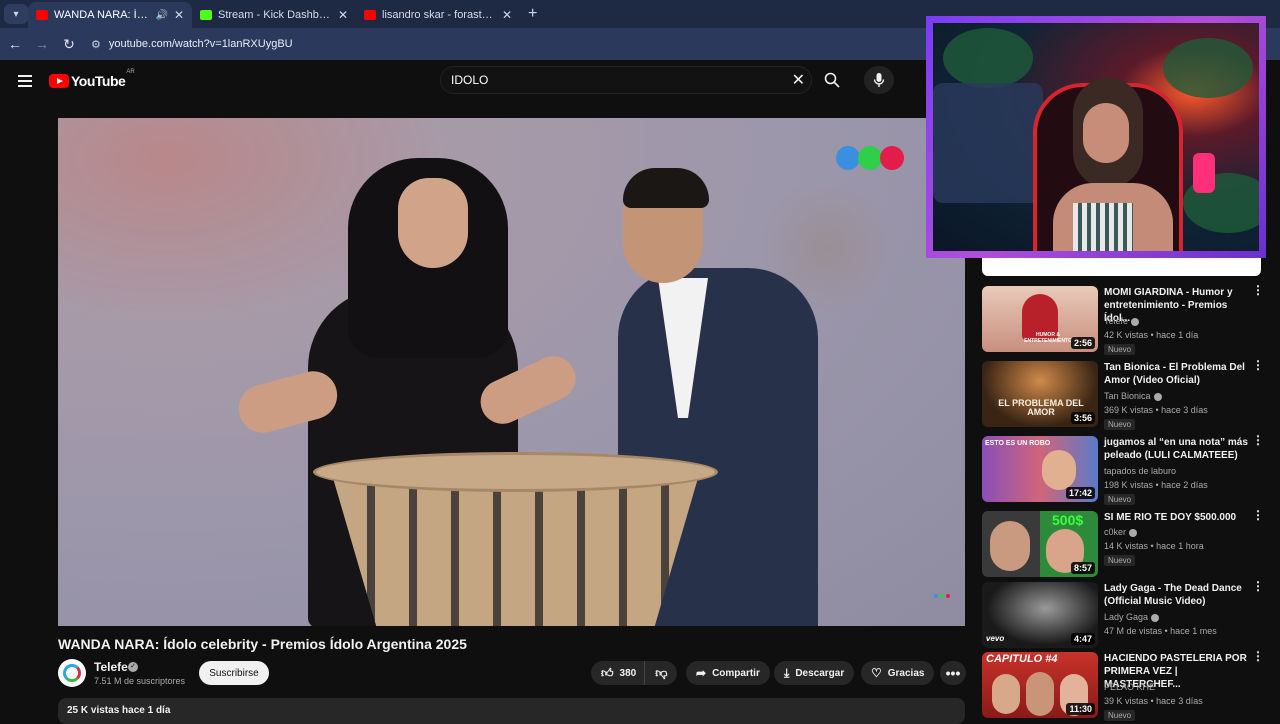 The image size is (1280, 724). What do you see at coordinates (1140, 471) in the screenshot?
I see `rec-channel: tapados de laburo` at bounding box center [1140, 471].